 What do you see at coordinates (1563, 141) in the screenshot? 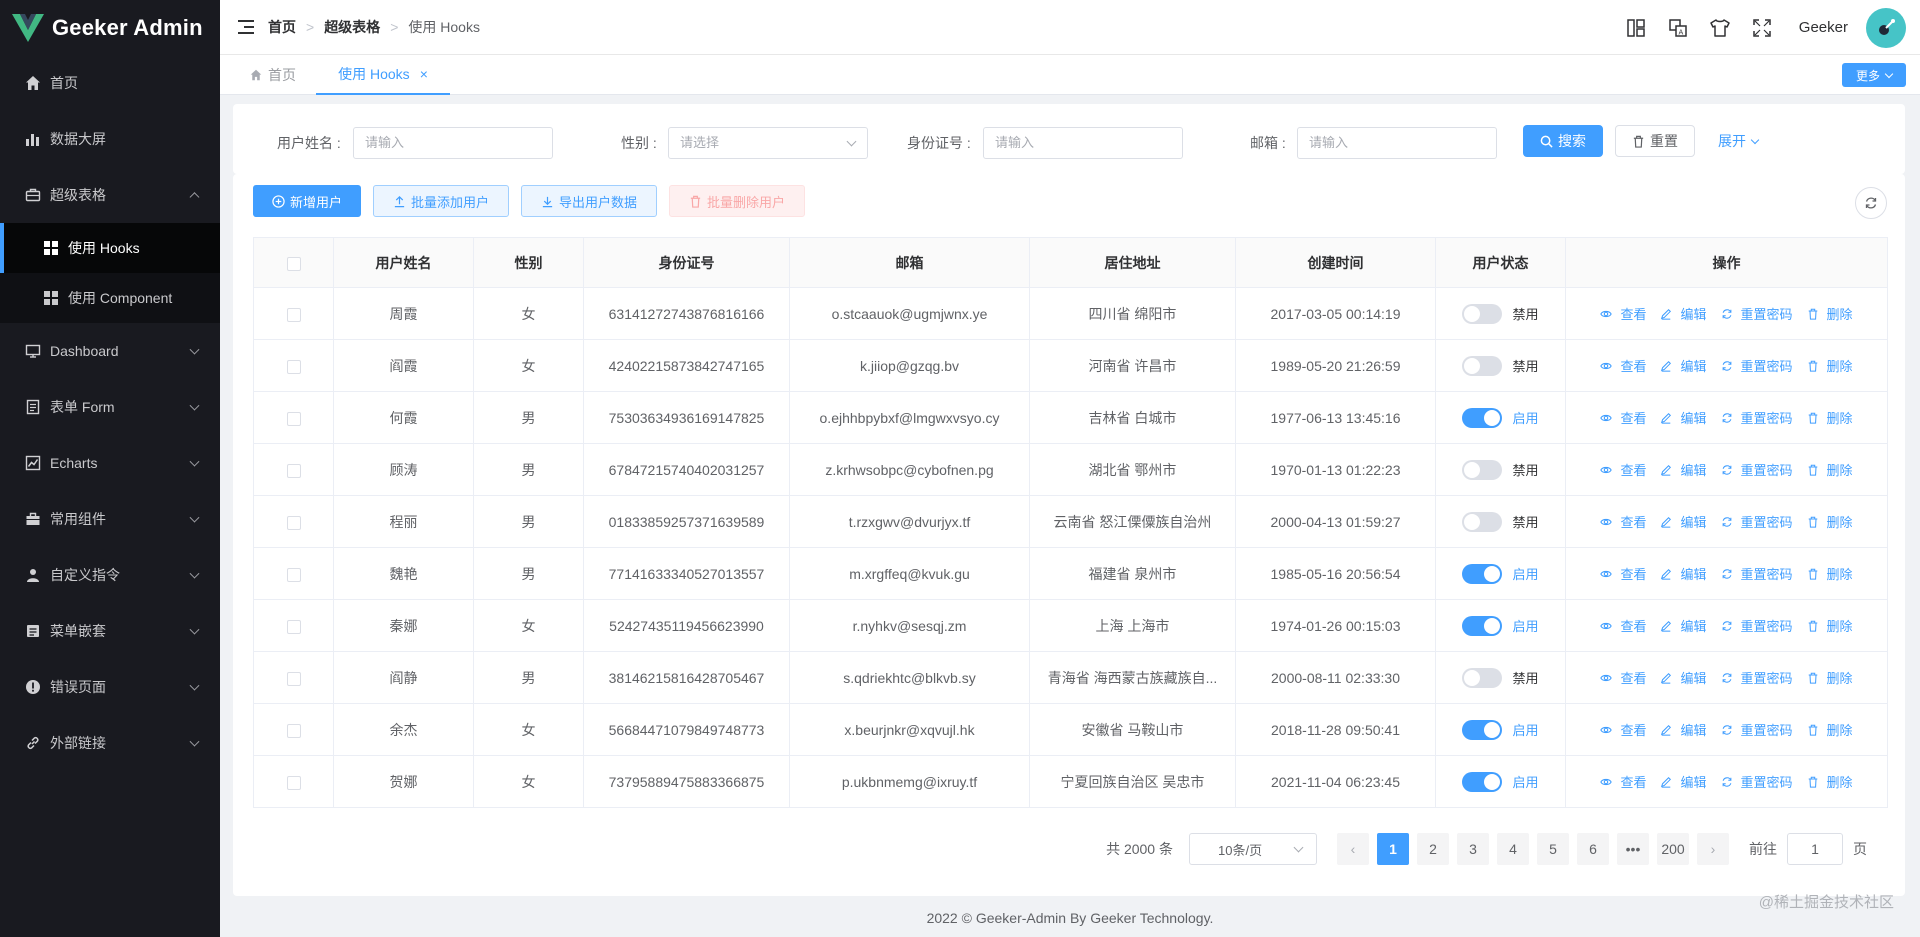
I see `search-button: 搜索` at bounding box center [1563, 141].